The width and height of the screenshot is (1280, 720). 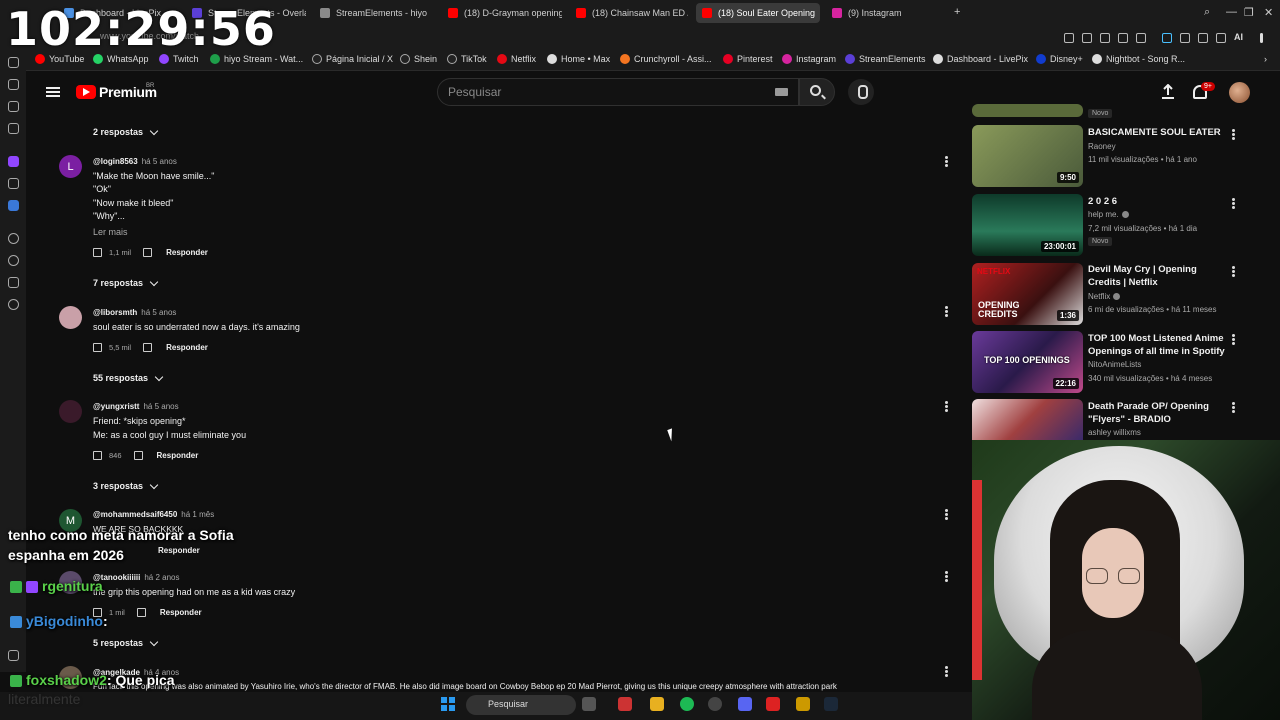 What do you see at coordinates (448, 704) in the screenshot?
I see `windows-start-icon` at bounding box center [448, 704].